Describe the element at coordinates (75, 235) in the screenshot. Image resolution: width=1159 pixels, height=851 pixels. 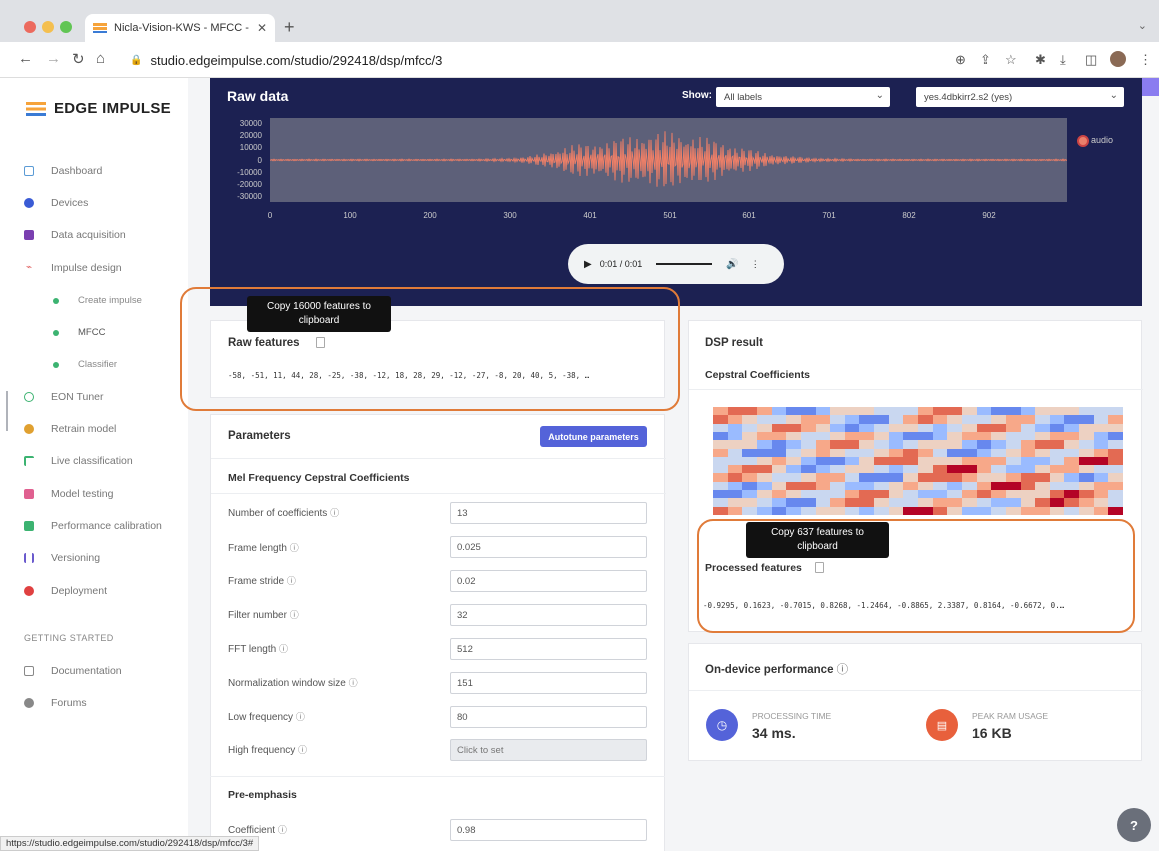
I see `sidebar-item-data-acquisition: Data acquisition` at that location.